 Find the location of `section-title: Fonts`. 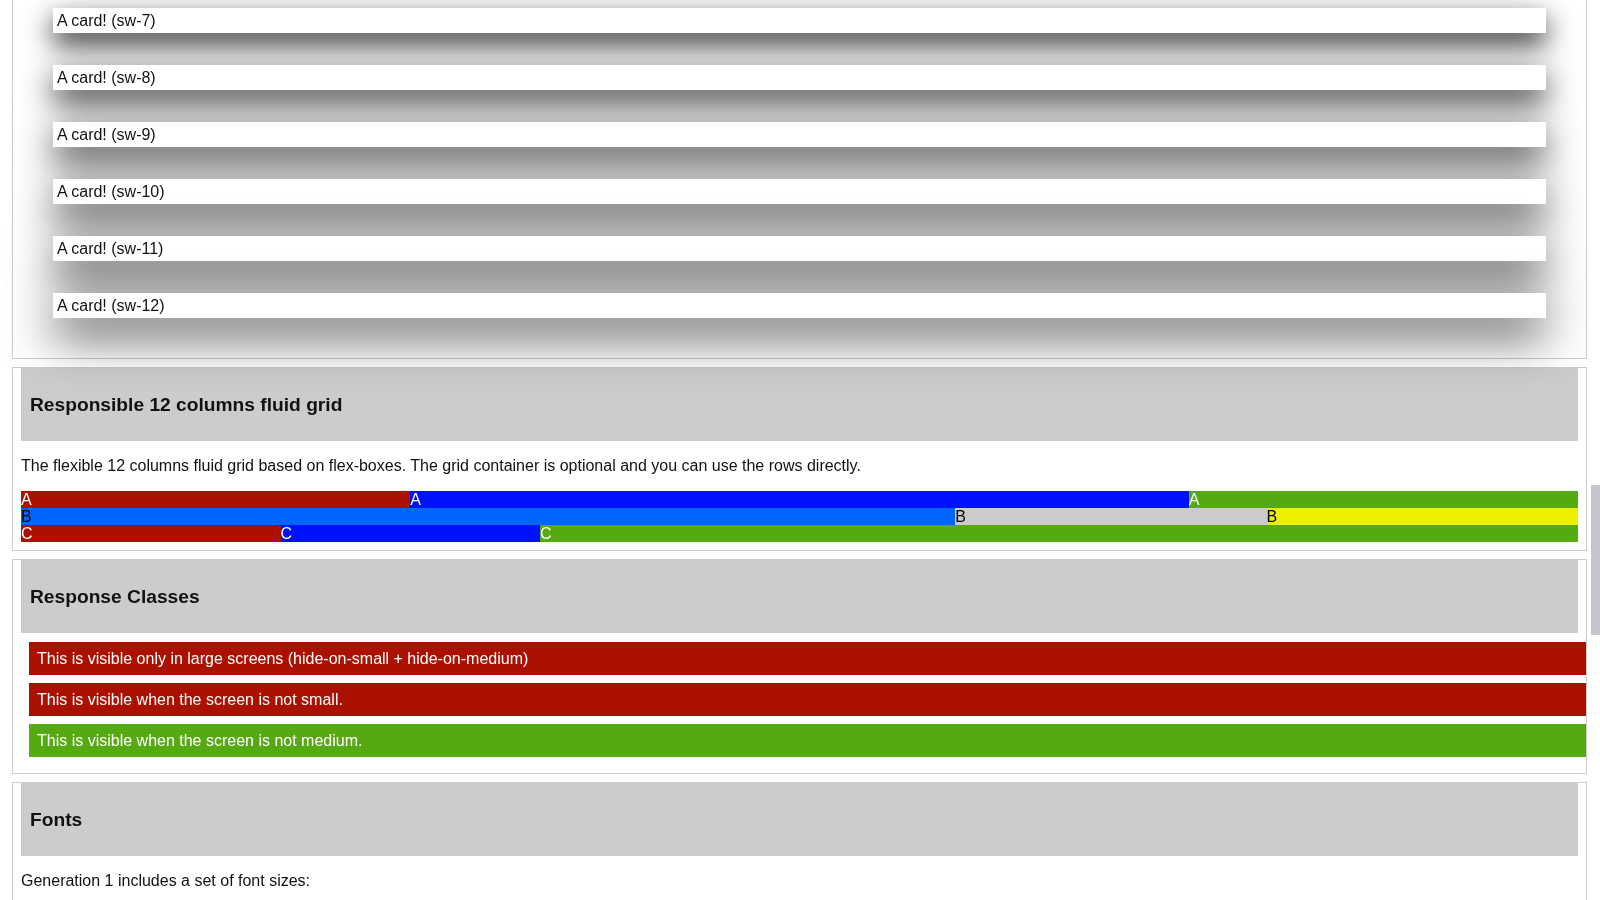

section-title: Fonts is located at coordinates (56, 819).